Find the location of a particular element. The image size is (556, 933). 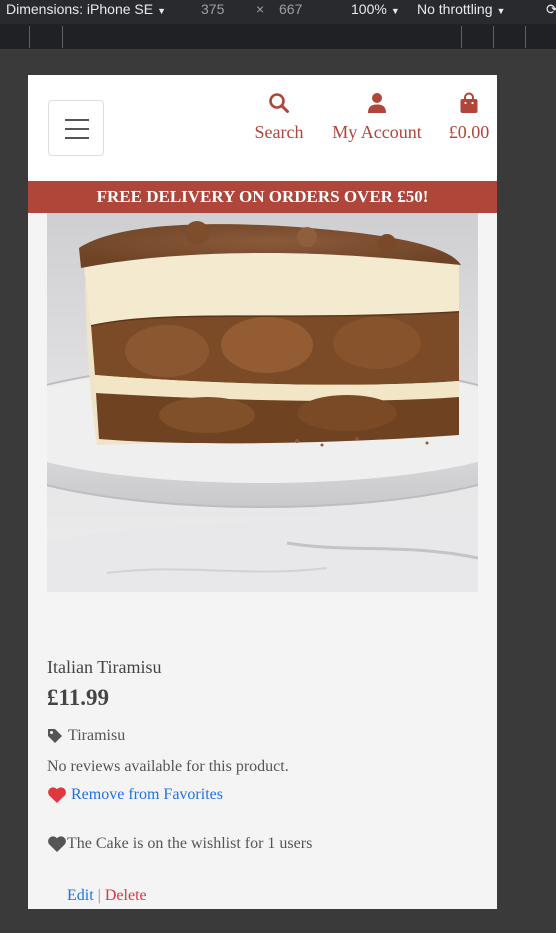

remove-from-favorites-link: Remove from Favorites is located at coordinates (135, 795).